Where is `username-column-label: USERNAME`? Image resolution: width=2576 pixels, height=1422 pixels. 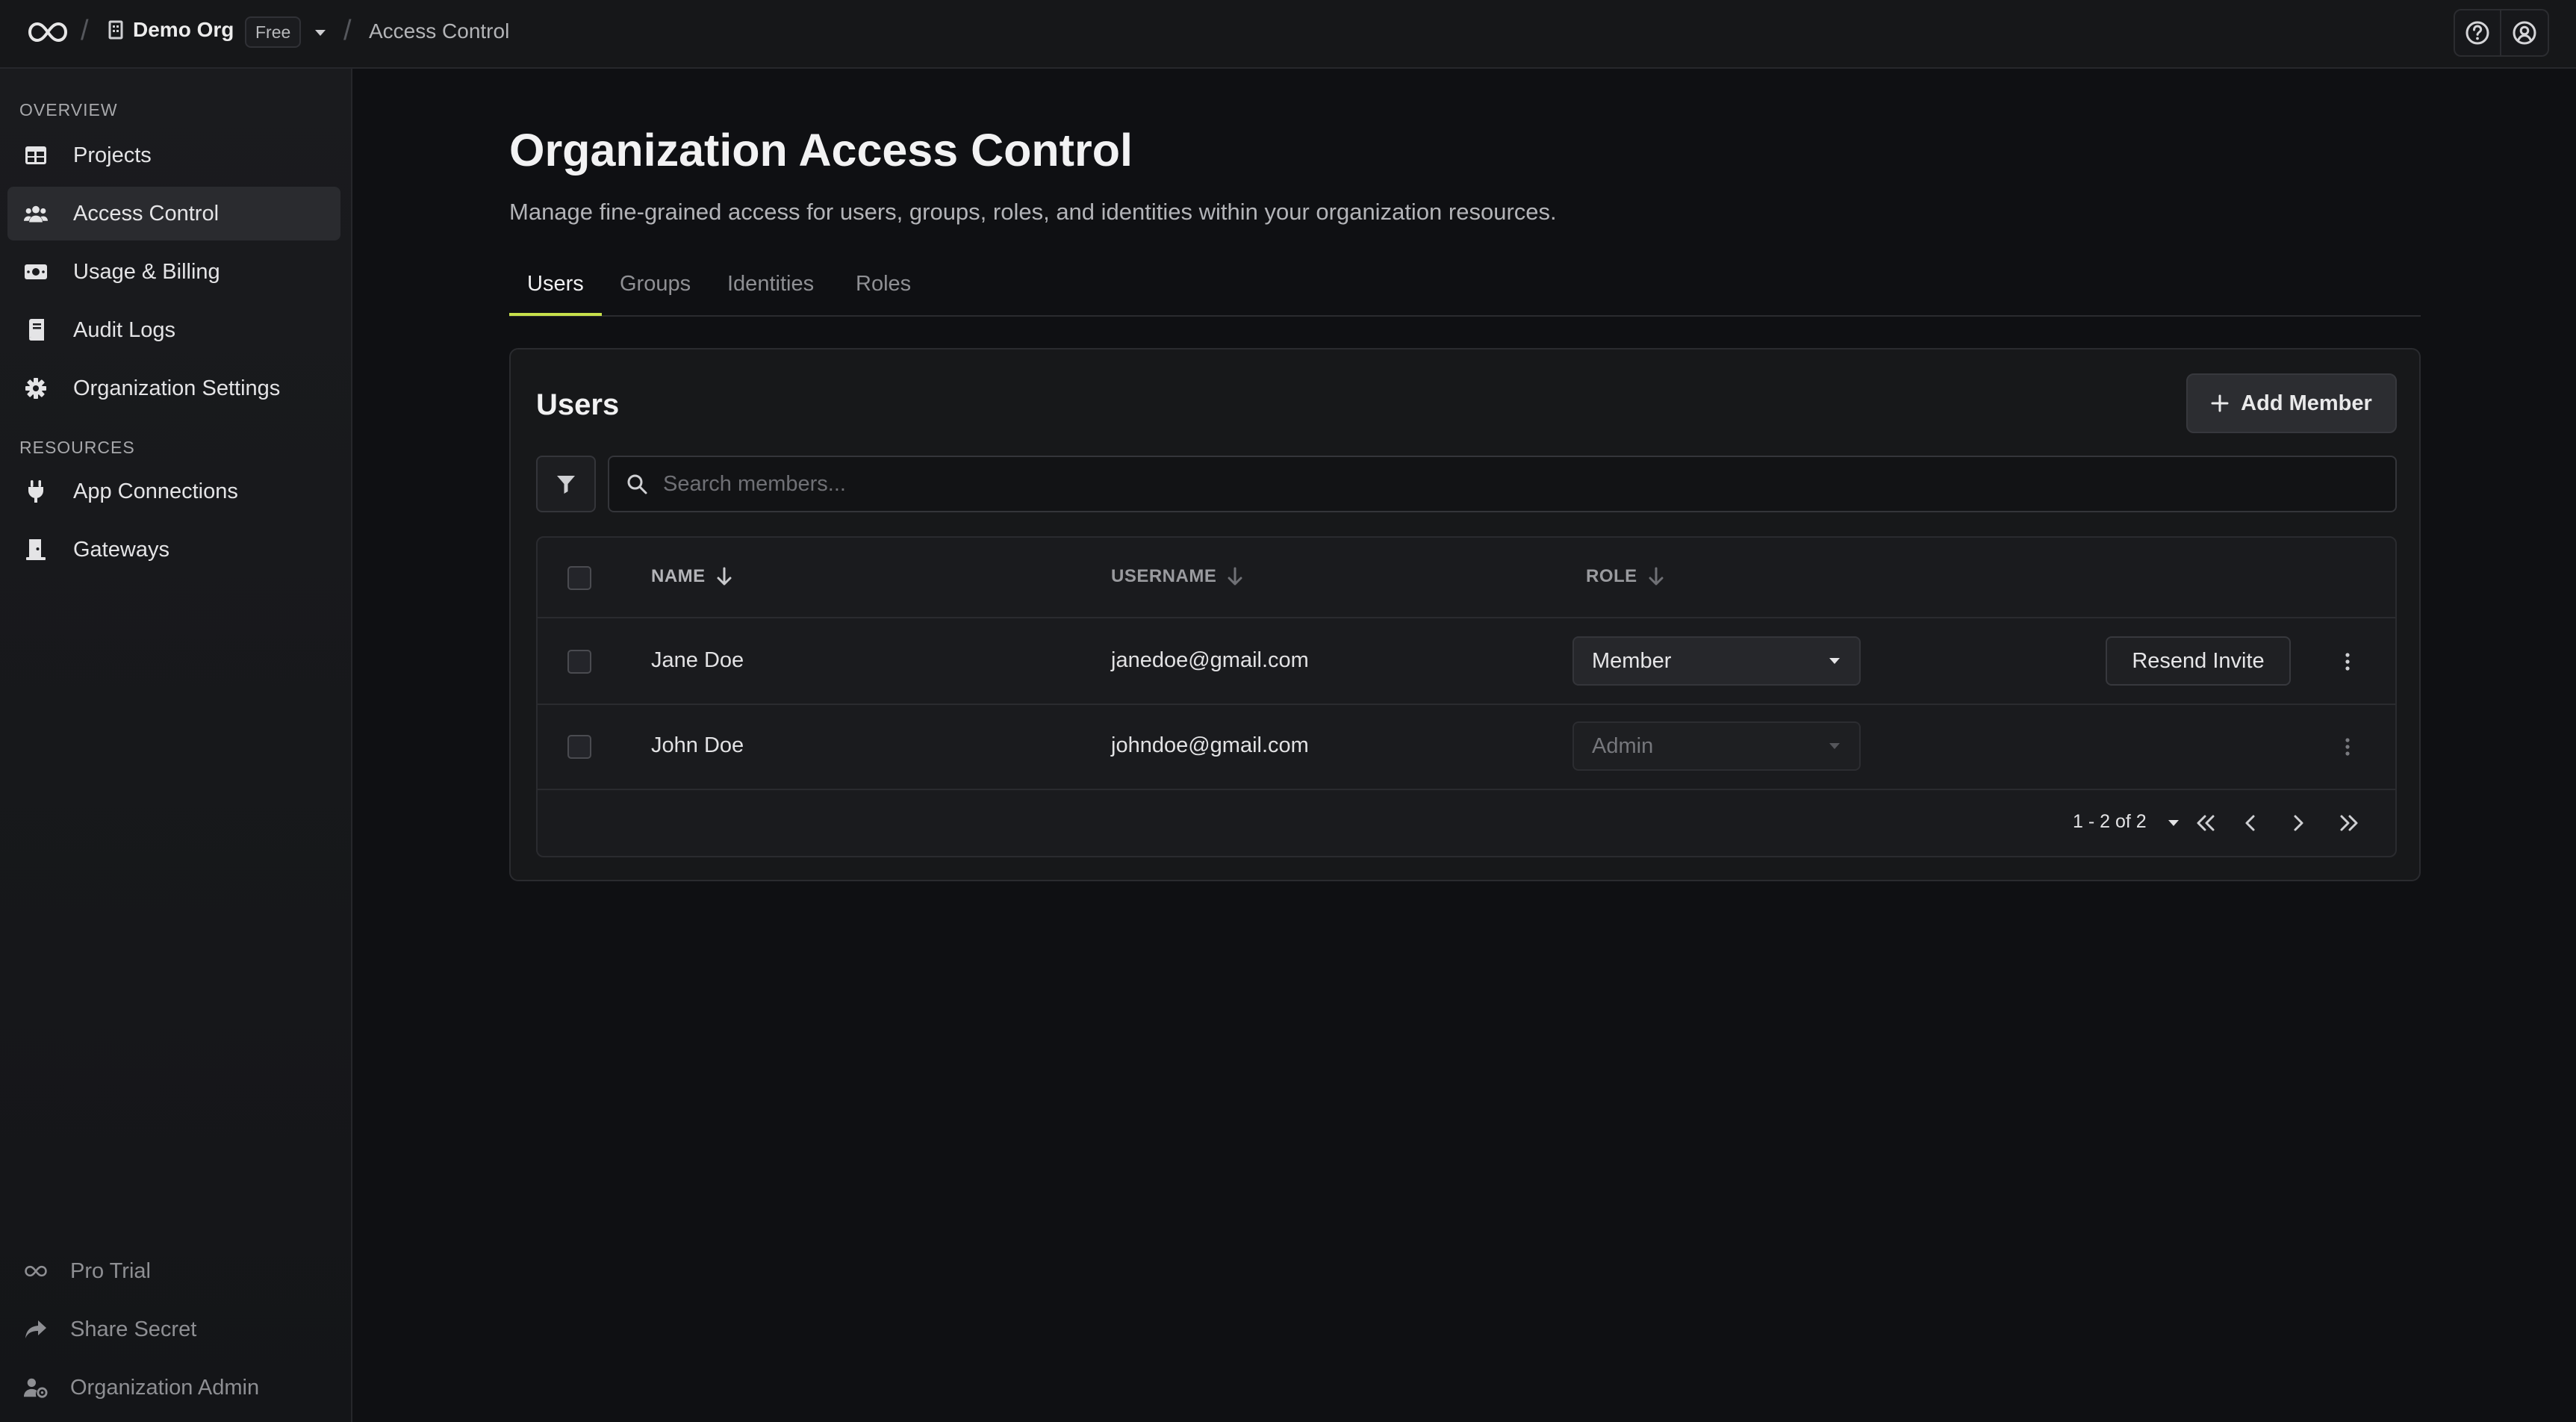 username-column-label: USERNAME is located at coordinates (1164, 576).